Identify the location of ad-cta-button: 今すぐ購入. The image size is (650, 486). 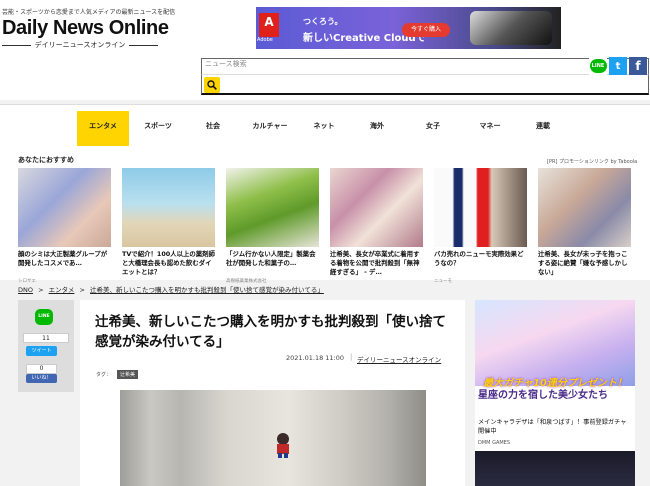
(426, 30).